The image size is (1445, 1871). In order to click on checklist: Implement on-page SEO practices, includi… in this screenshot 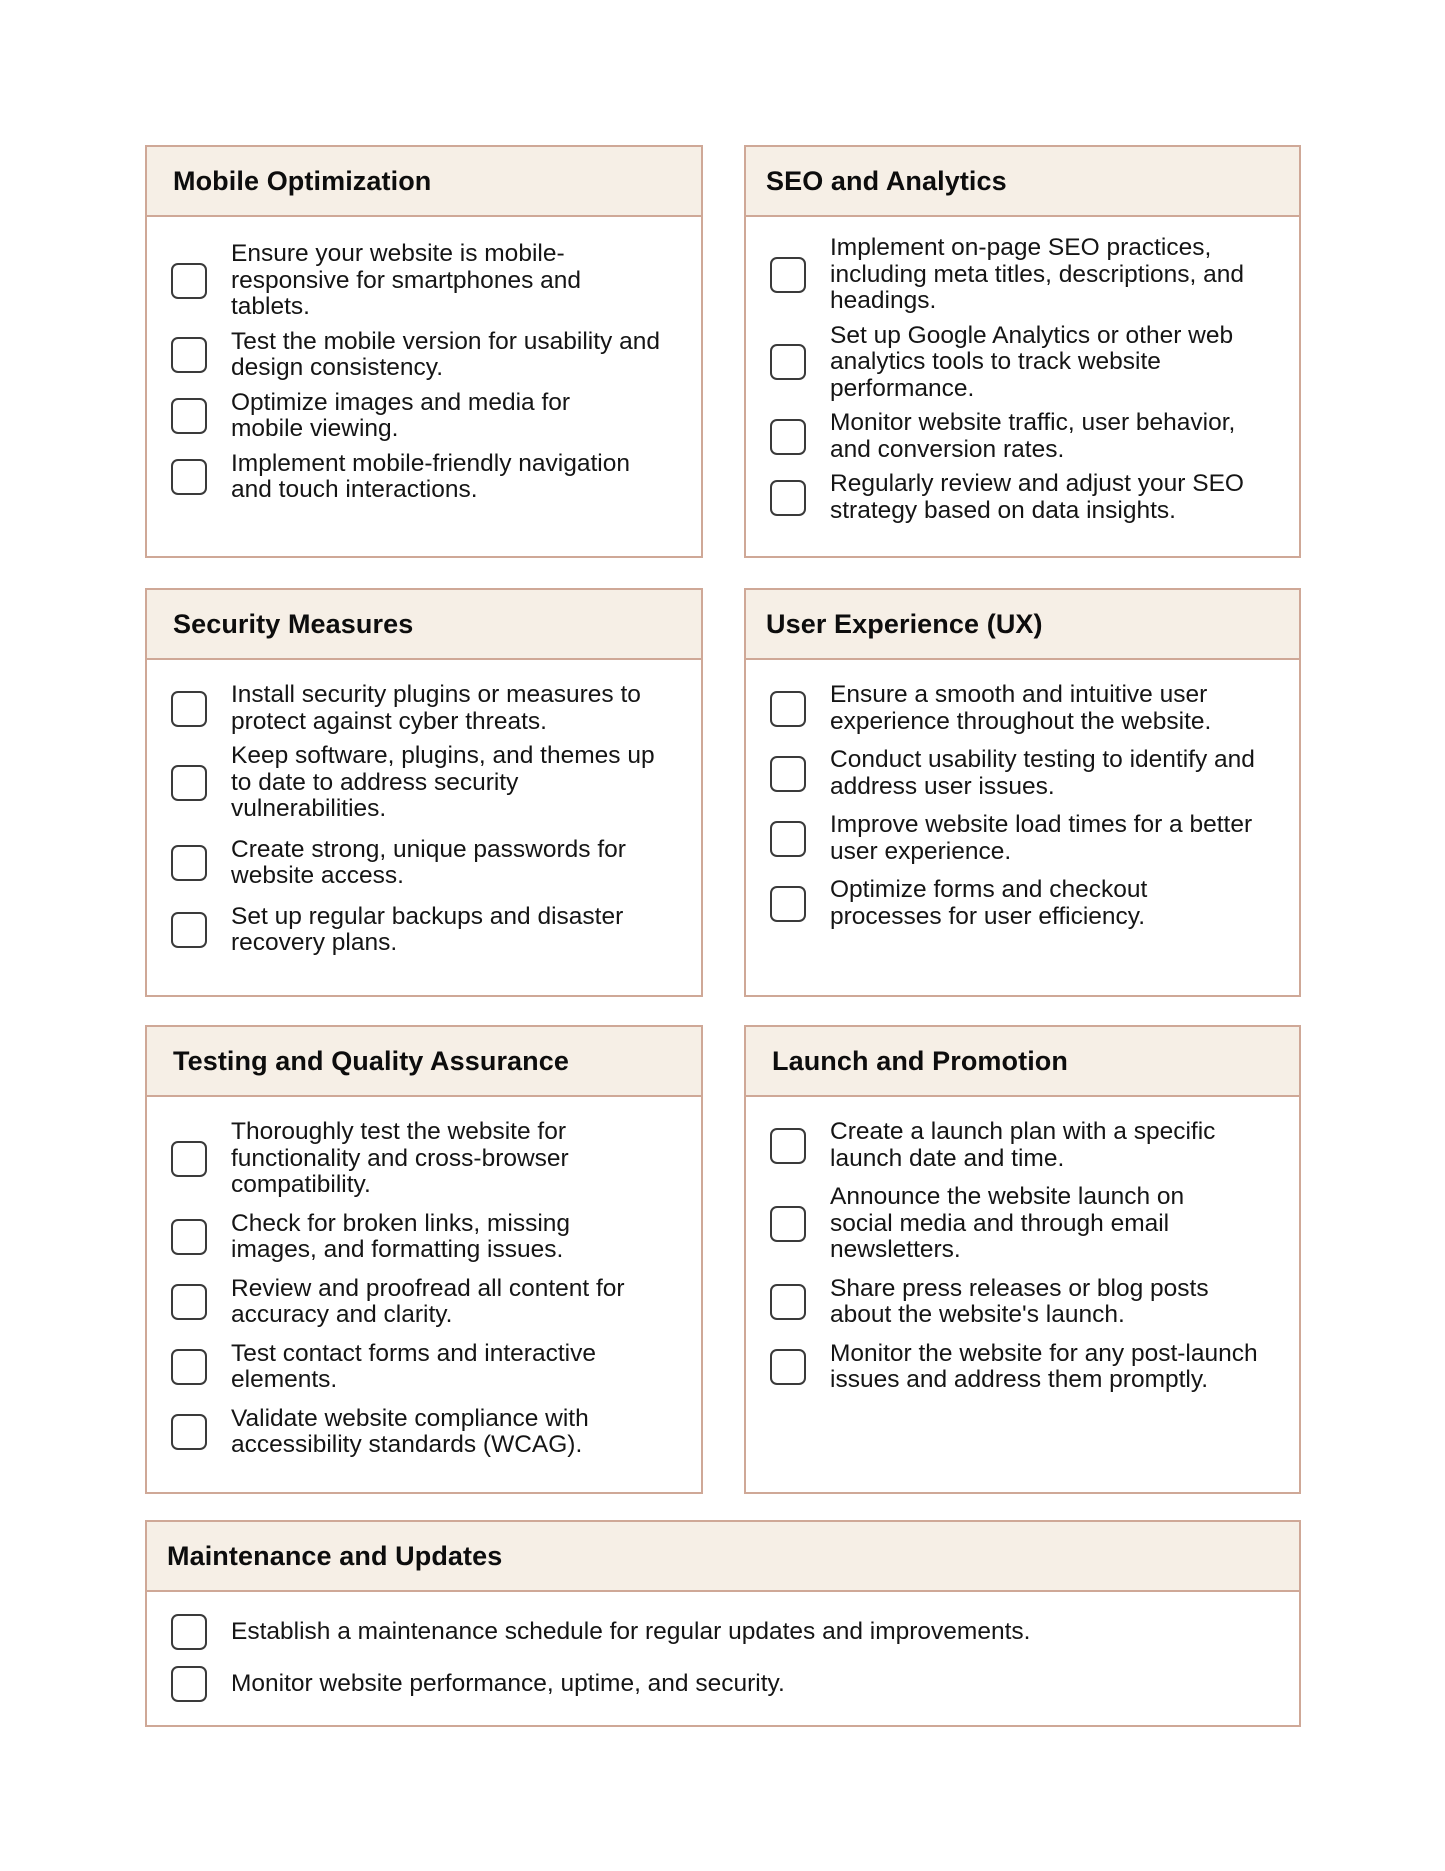, I will do `click(1022, 370)`.